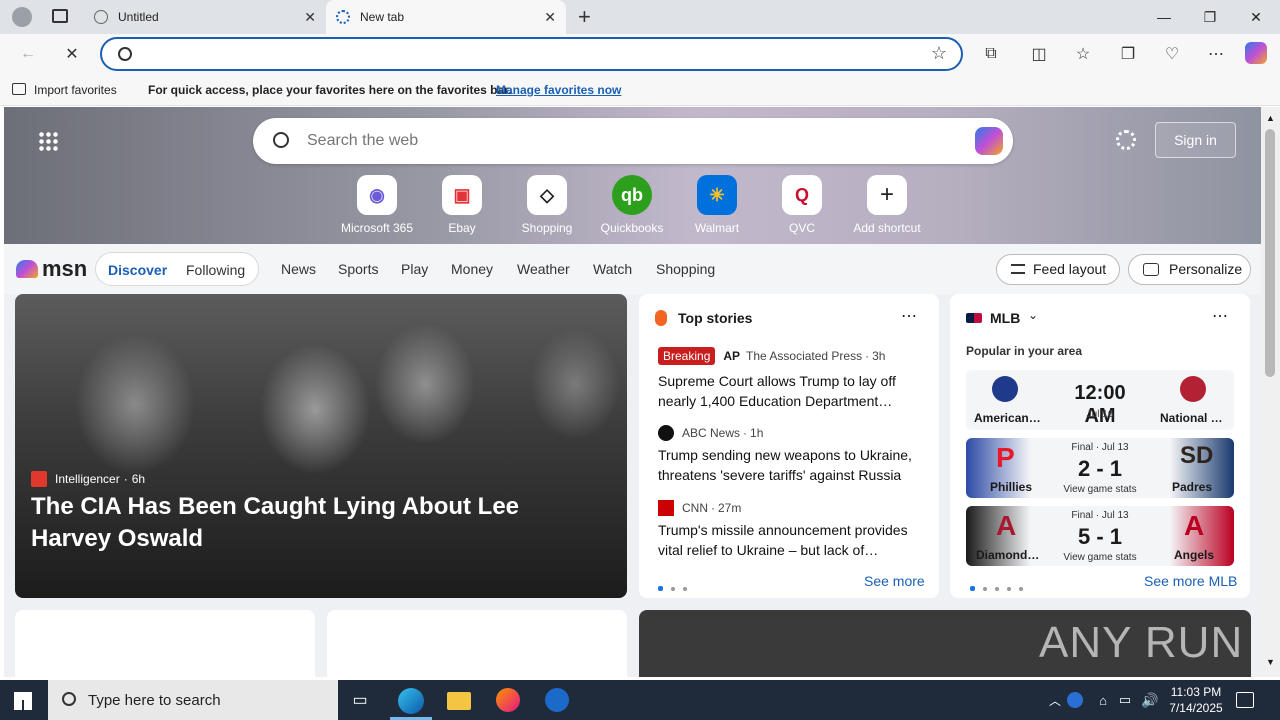 This screenshot has height=720, width=1280. What do you see at coordinates (27, 269) in the screenshot?
I see `butterfly-icon` at bounding box center [27, 269].